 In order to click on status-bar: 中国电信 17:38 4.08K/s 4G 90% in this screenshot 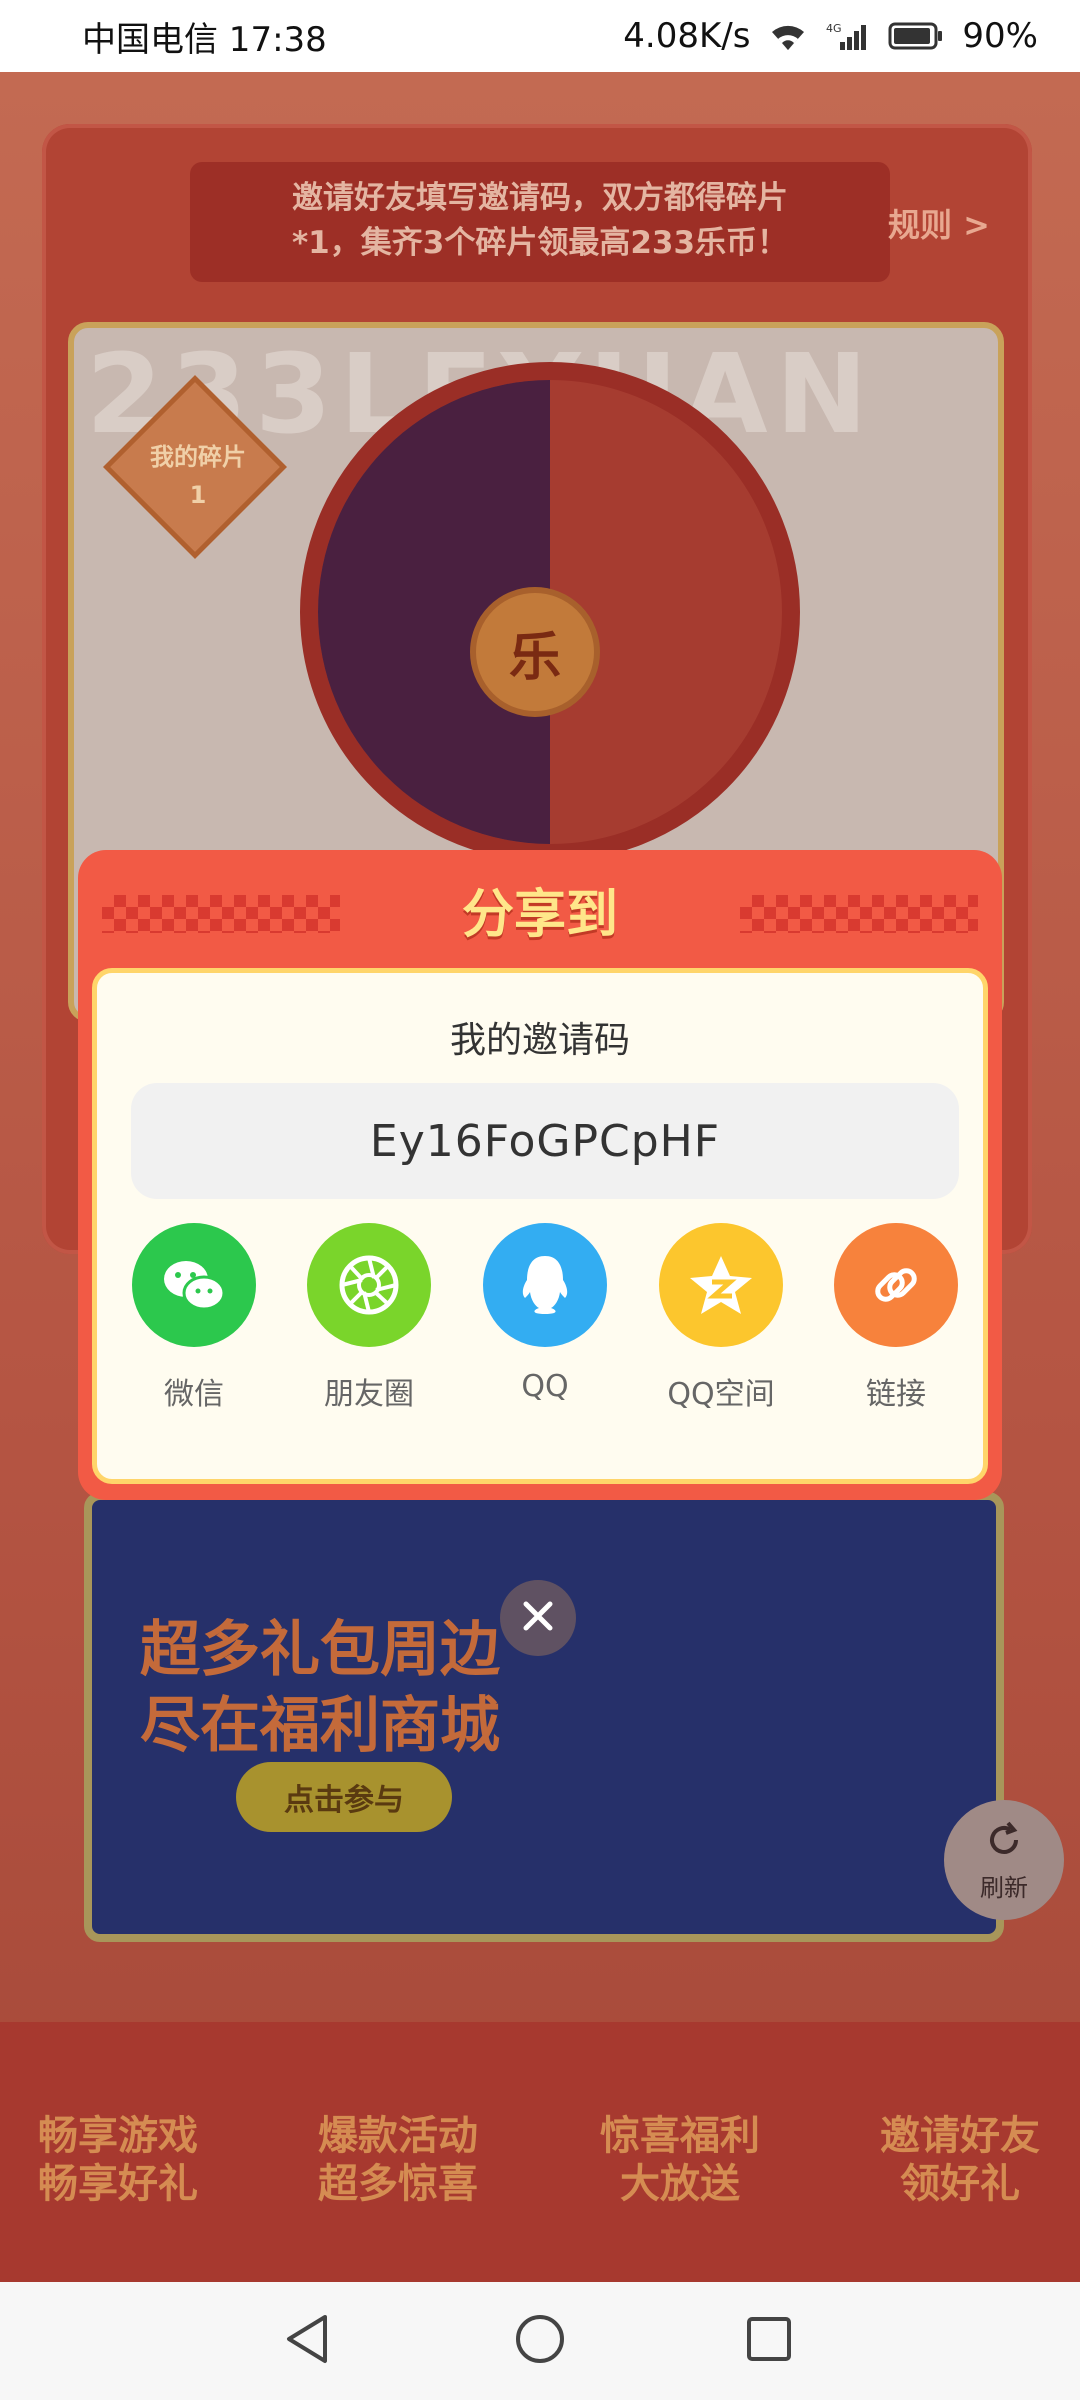, I will do `click(540, 36)`.